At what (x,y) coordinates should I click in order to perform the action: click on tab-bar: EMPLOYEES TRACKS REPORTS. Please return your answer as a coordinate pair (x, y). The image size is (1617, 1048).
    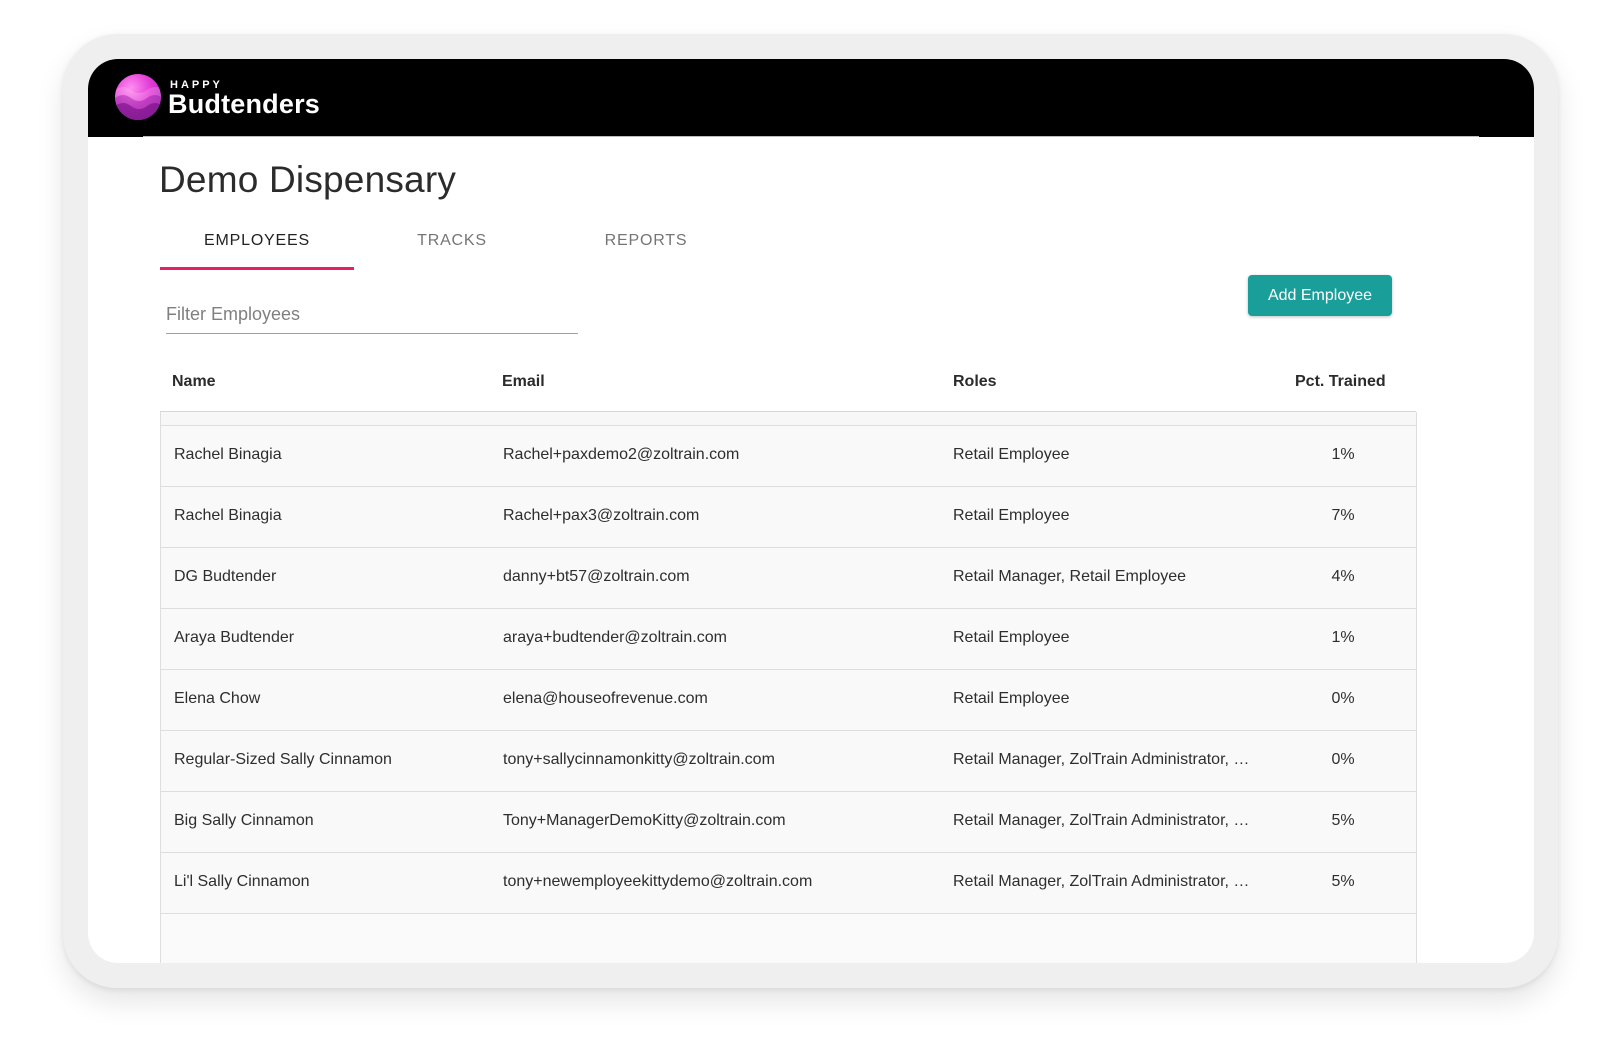
    Looking at the image, I should click on (460, 243).